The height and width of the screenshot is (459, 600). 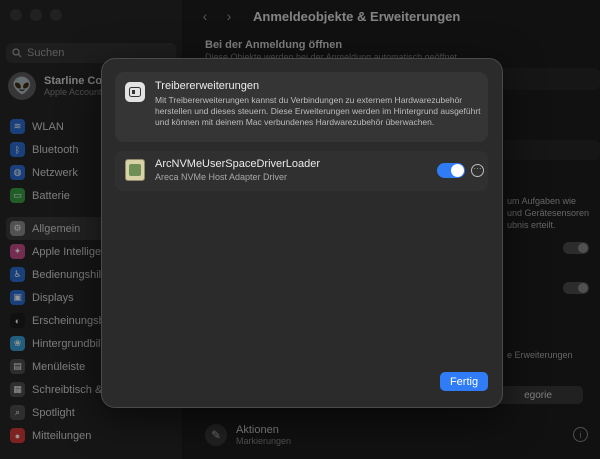 What do you see at coordinates (477, 170) in the screenshot?
I see `more-options-icon: ···` at bounding box center [477, 170].